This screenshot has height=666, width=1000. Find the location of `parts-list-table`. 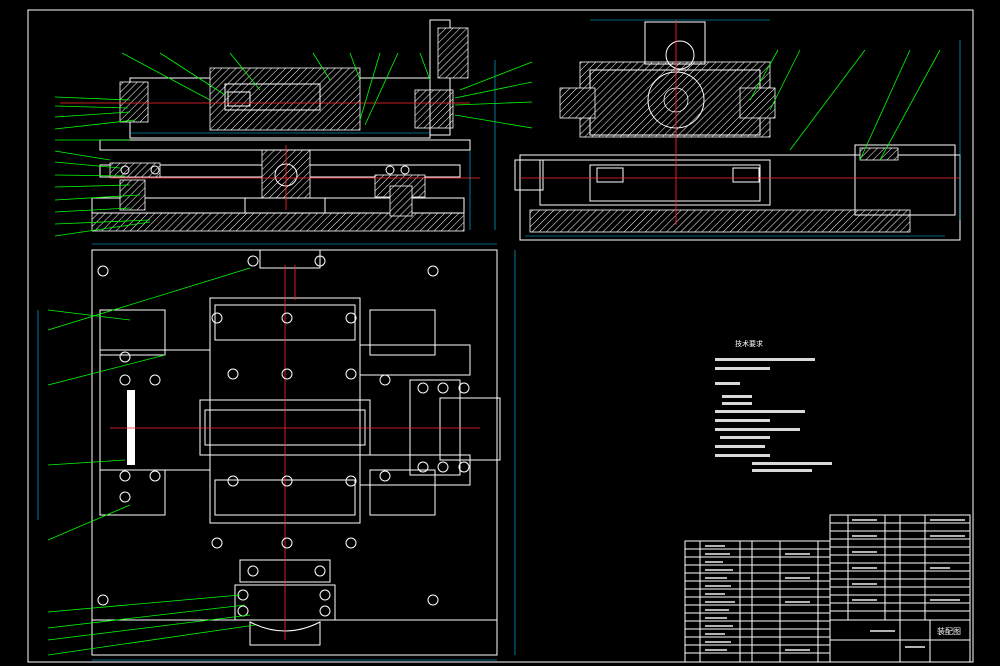

parts-list-table is located at coordinates (827, 588).